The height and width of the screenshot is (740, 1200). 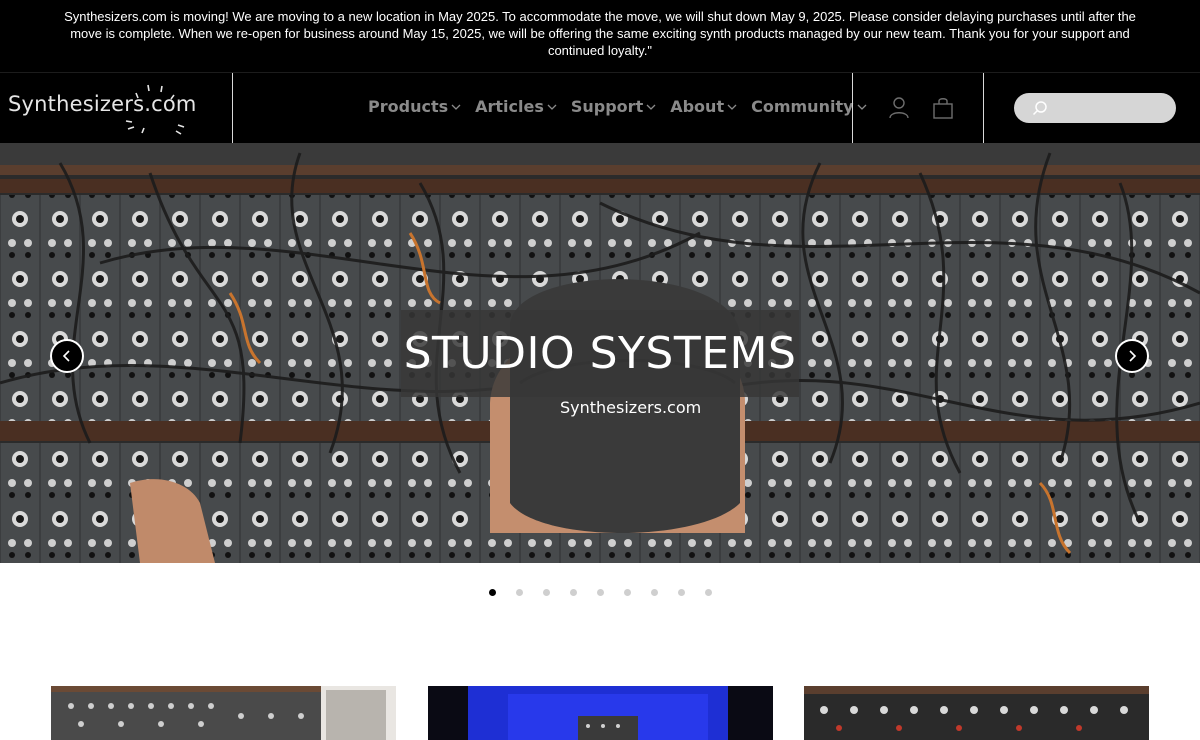 I want to click on prev-slide-button, so click(x=67, y=356).